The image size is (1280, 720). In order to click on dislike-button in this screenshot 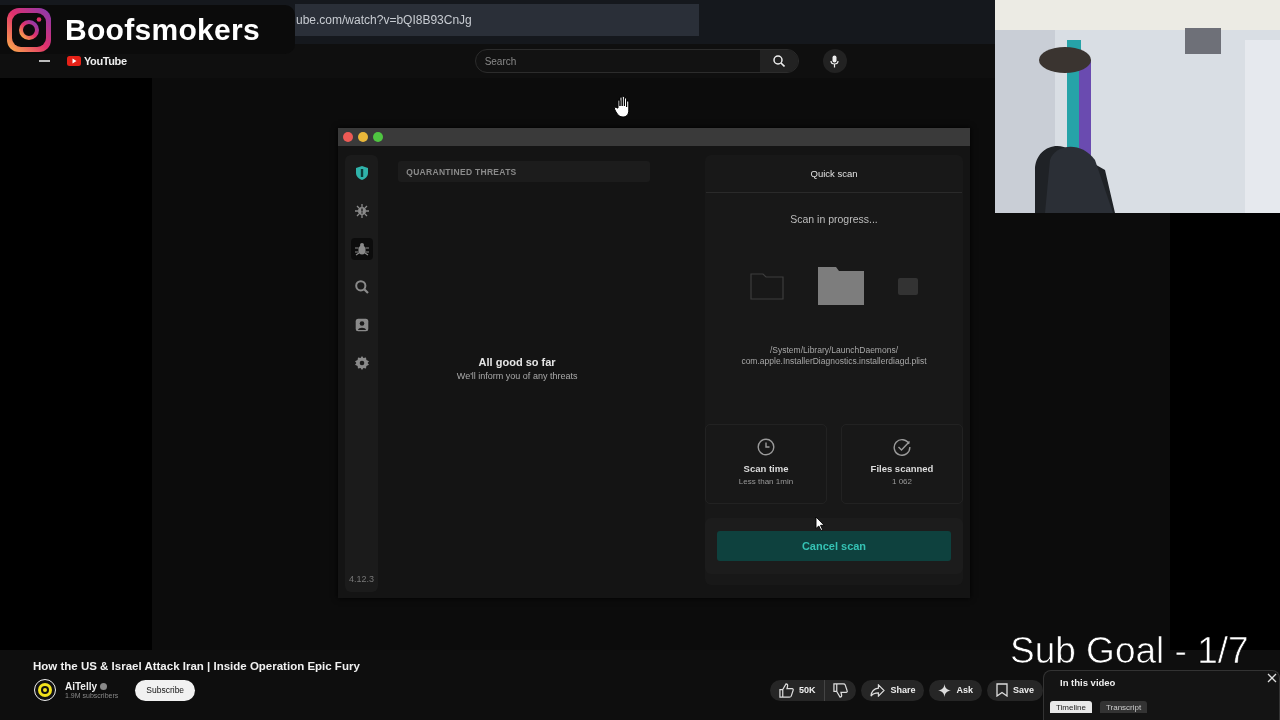, I will do `click(841, 690)`.